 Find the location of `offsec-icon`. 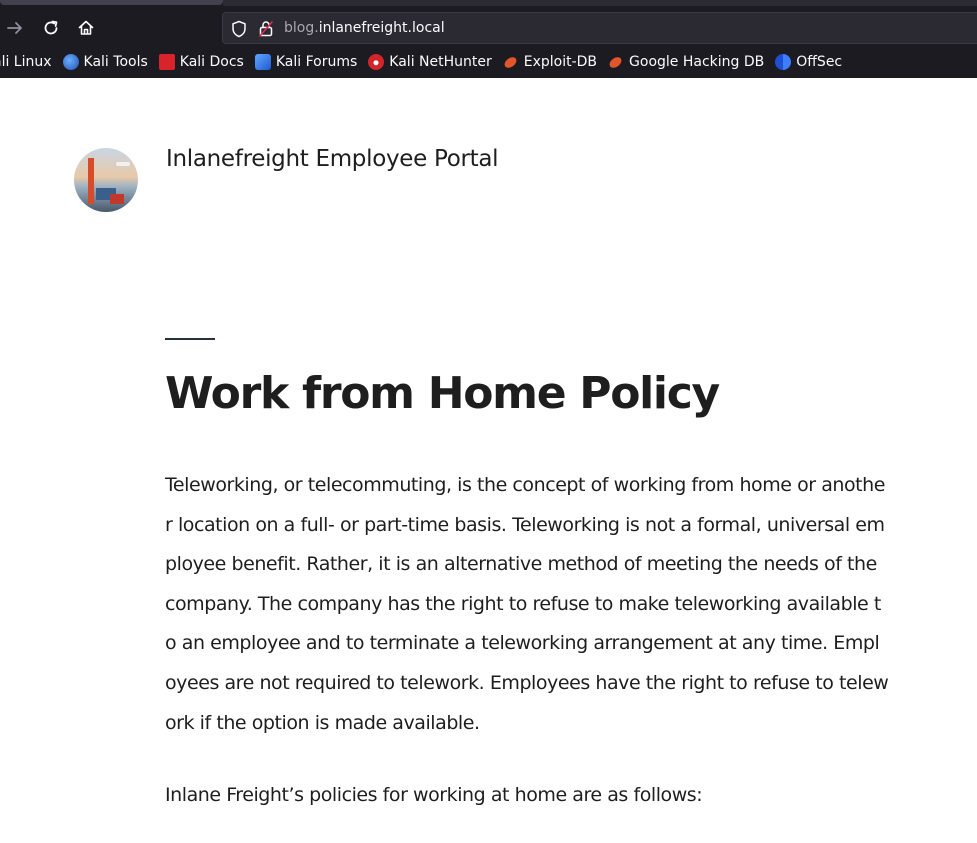

offsec-icon is located at coordinates (783, 62).